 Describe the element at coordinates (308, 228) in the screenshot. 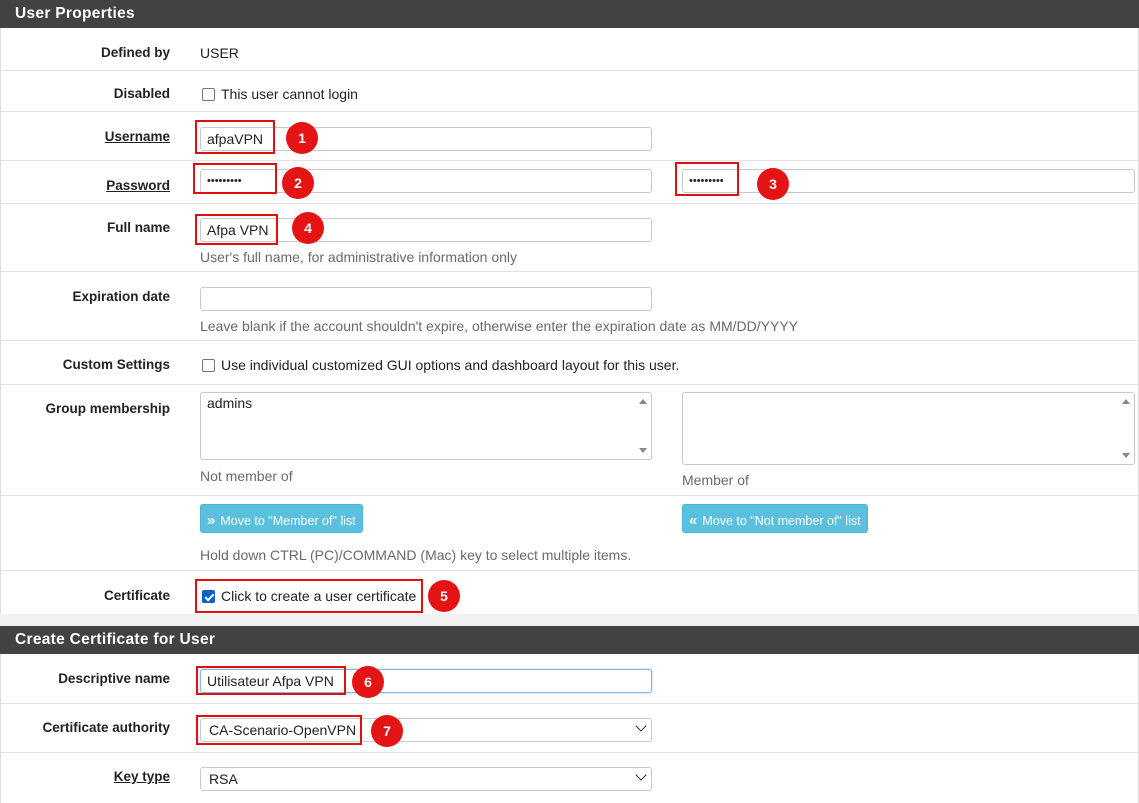

I see `step-marker-4: 4` at that location.